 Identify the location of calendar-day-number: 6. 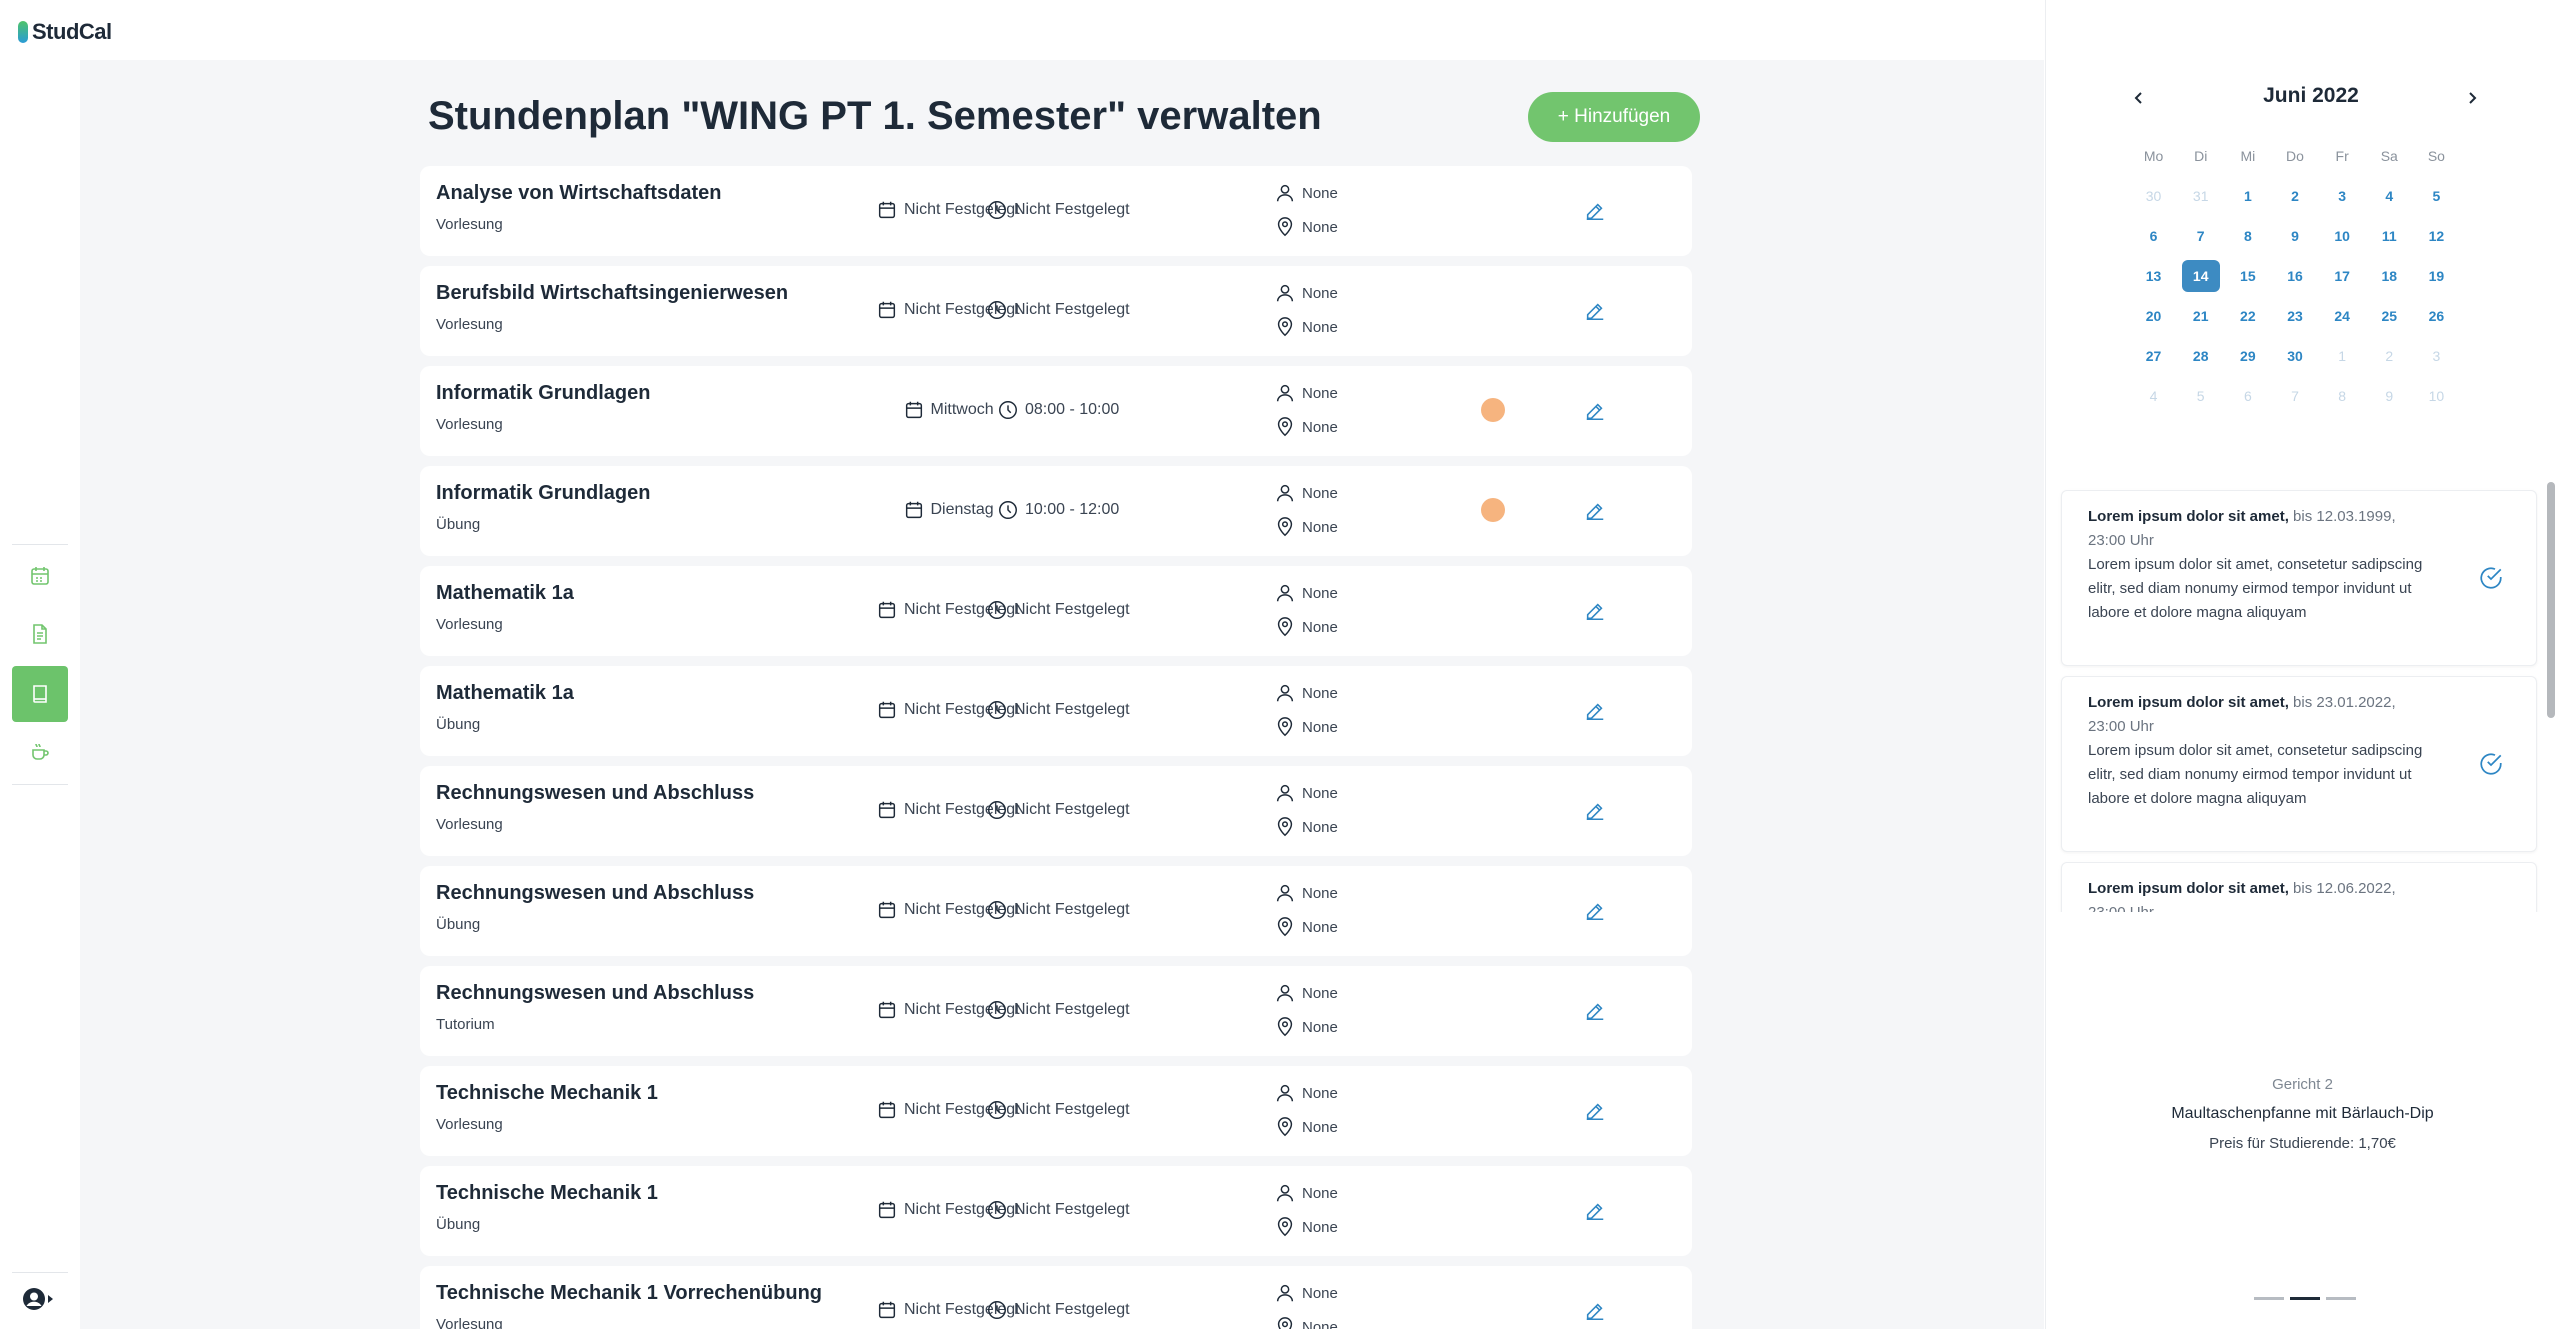
(2153, 236).